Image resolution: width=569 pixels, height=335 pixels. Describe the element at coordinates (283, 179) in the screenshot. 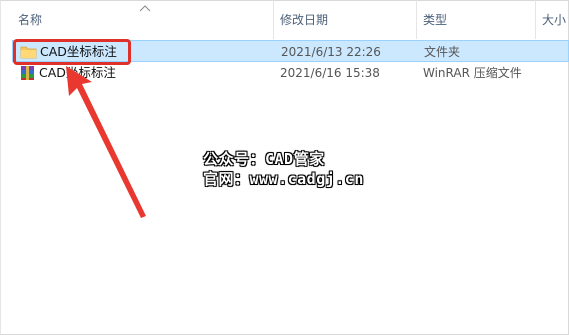

I see `watermark-line2: 官网：www.cadgj.cn` at that location.